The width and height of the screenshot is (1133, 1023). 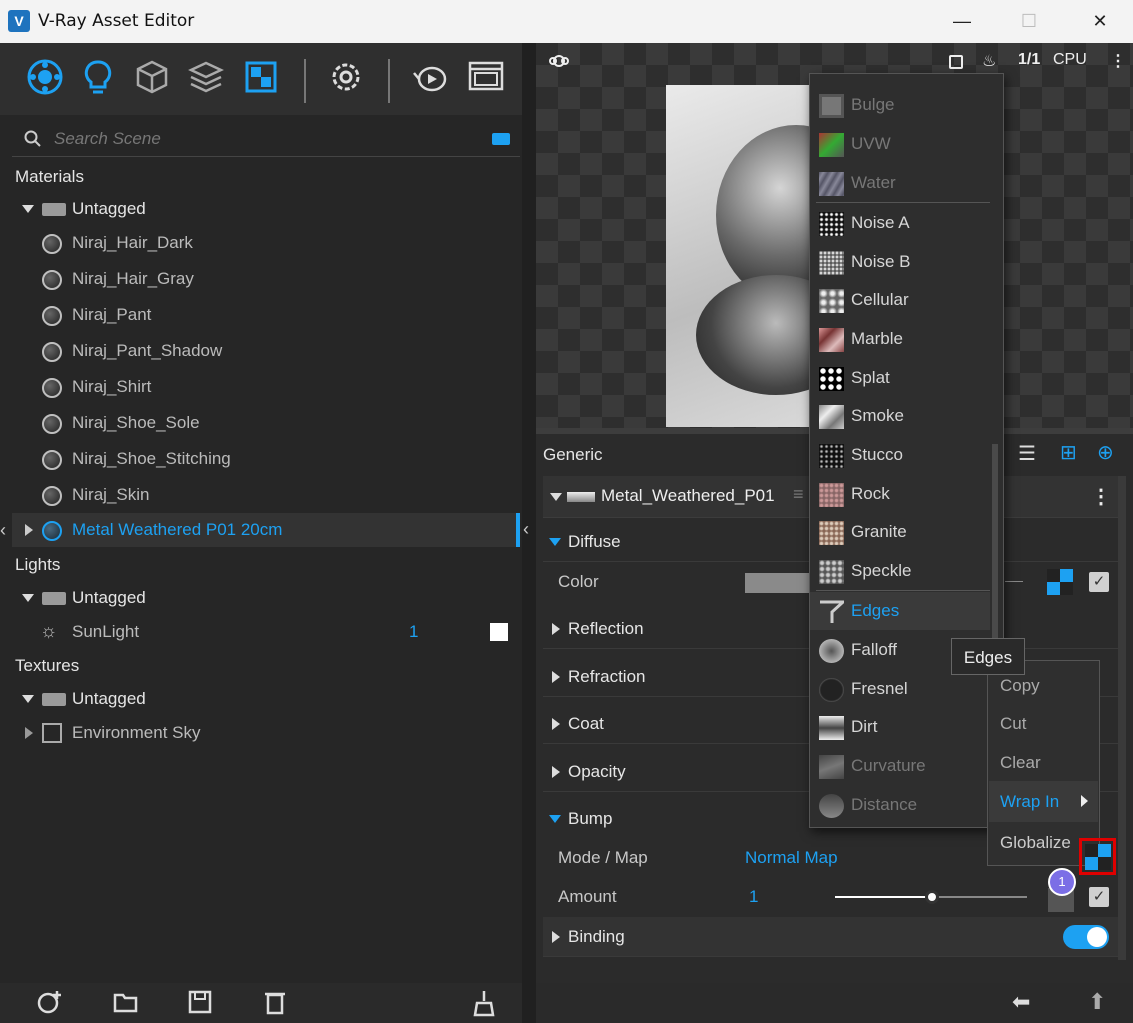 I want to click on amount-value: 1, so click(x=753, y=897).